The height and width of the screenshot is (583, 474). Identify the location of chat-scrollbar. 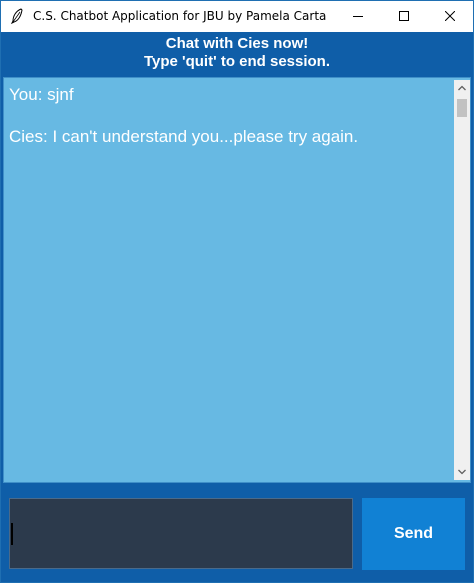
(462, 280).